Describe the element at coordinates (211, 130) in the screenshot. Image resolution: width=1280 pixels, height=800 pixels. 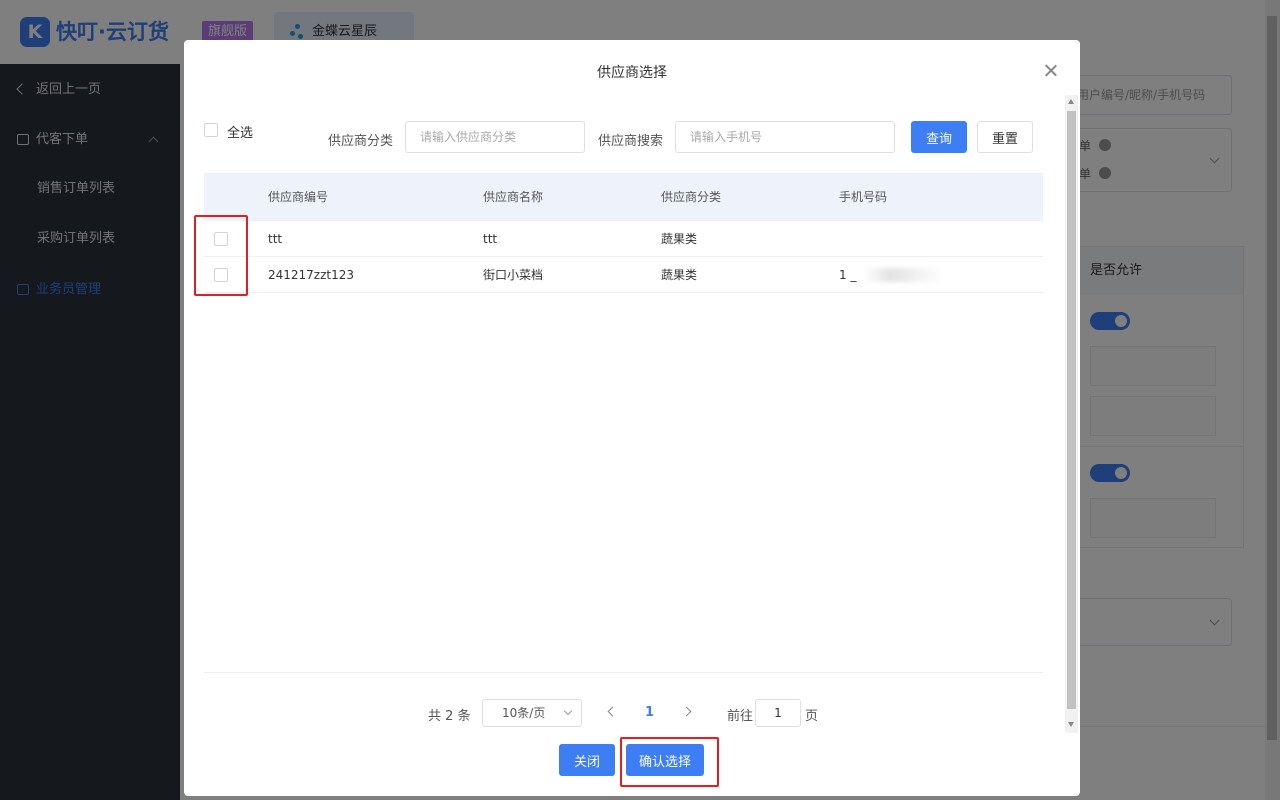
I see `select-all-checkbox` at that location.